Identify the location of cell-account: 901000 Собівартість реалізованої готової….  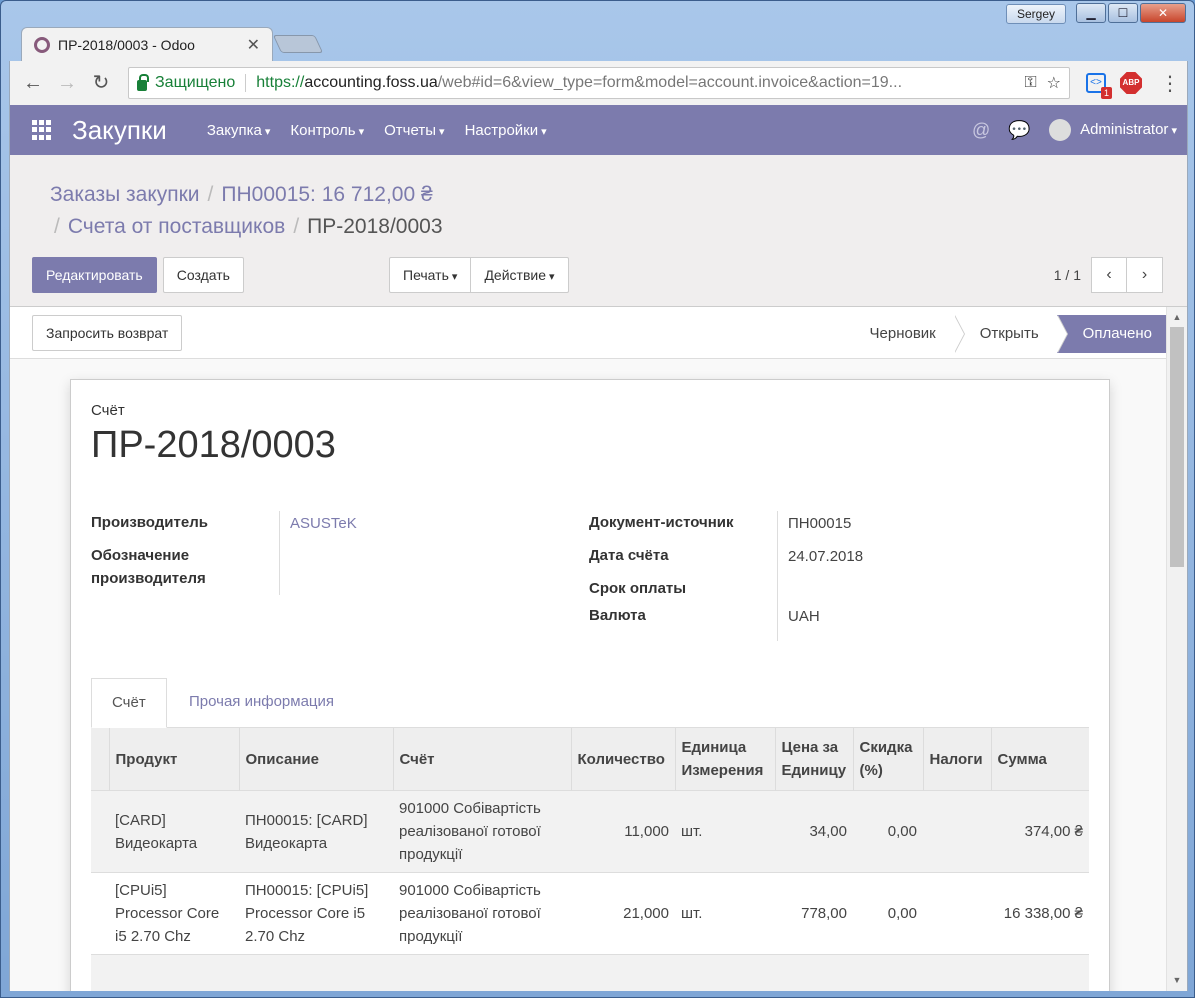
(482, 913).